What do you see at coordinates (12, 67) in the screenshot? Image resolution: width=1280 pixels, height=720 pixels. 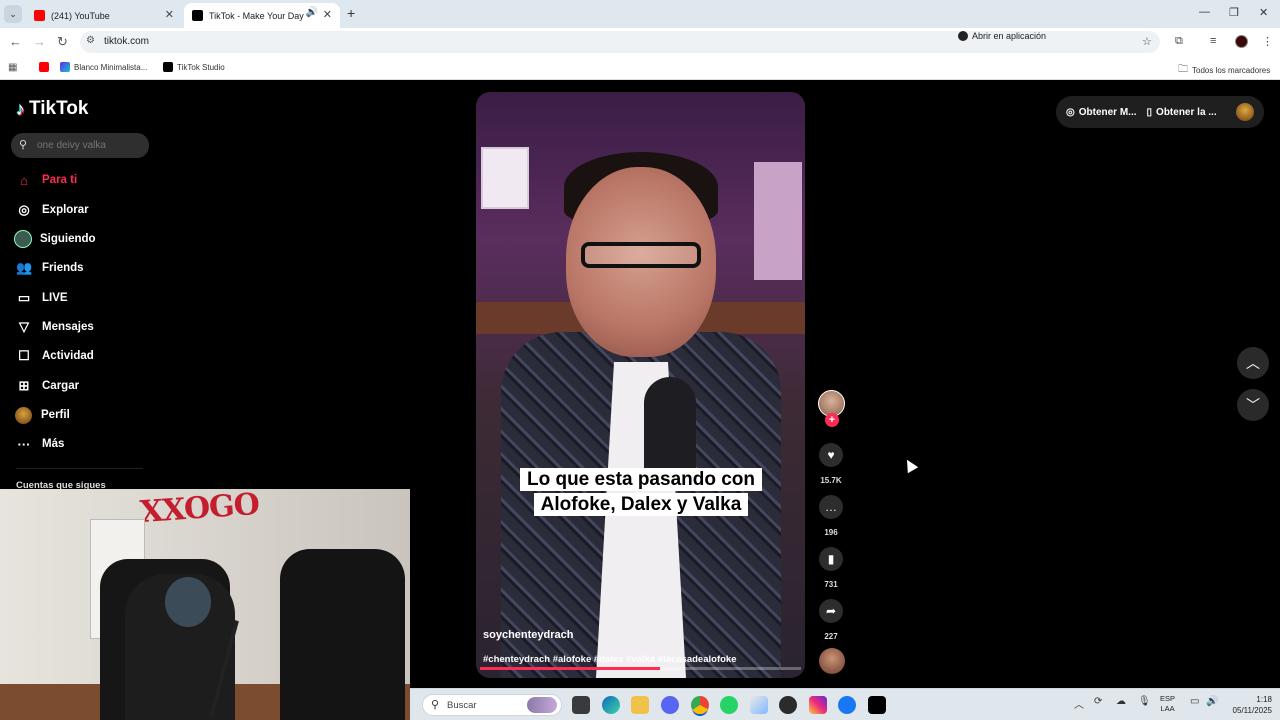 I see `apps-icon: ▦` at bounding box center [12, 67].